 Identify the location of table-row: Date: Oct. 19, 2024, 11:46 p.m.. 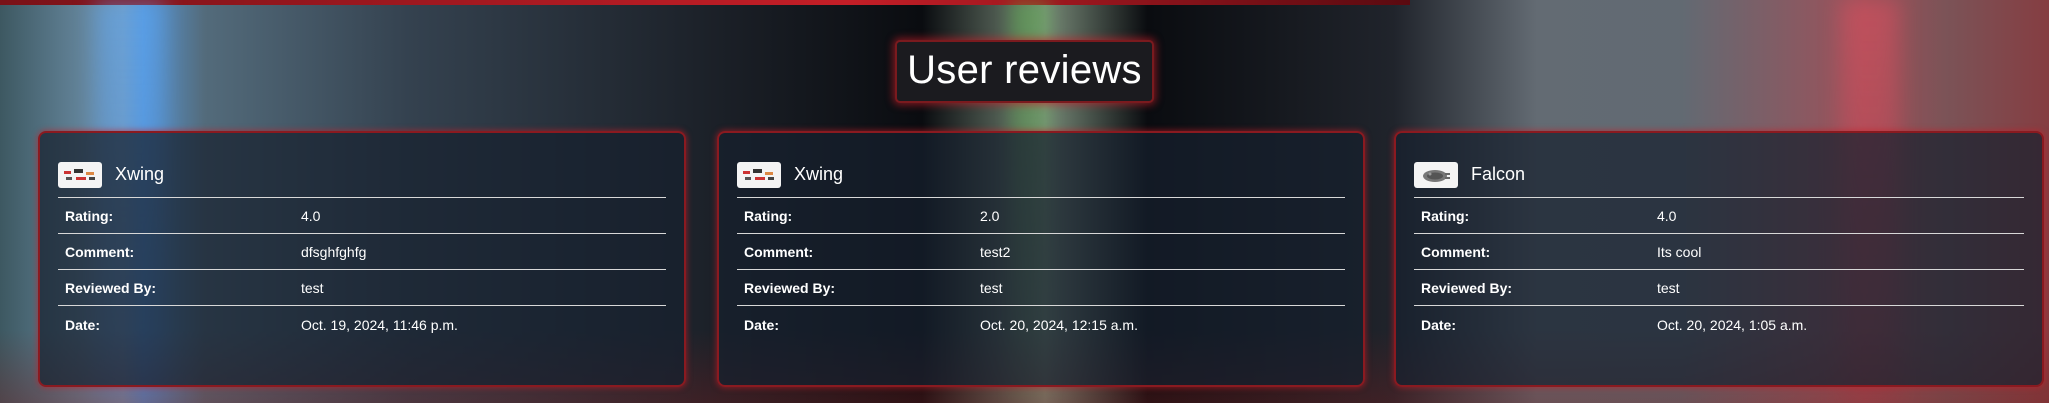
(362, 324).